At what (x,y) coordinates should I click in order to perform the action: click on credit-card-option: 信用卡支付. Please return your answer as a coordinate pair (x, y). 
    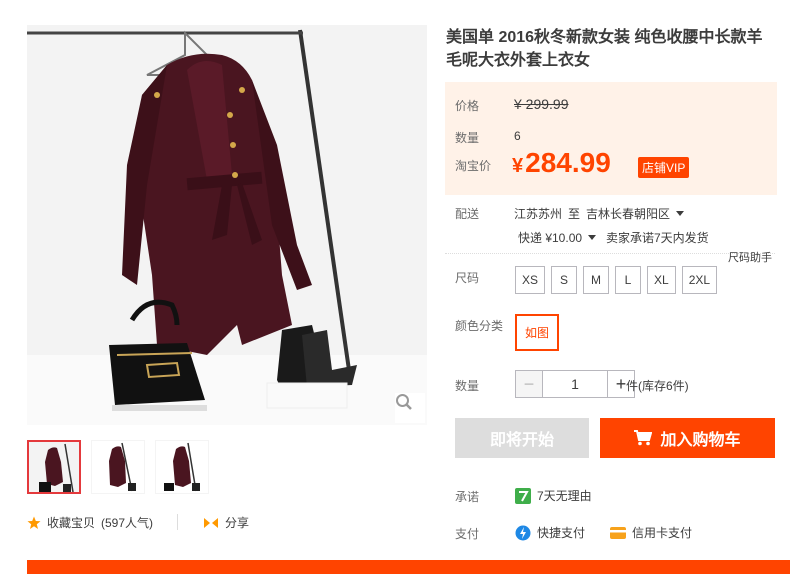
    Looking at the image, I should click on (651, 532).